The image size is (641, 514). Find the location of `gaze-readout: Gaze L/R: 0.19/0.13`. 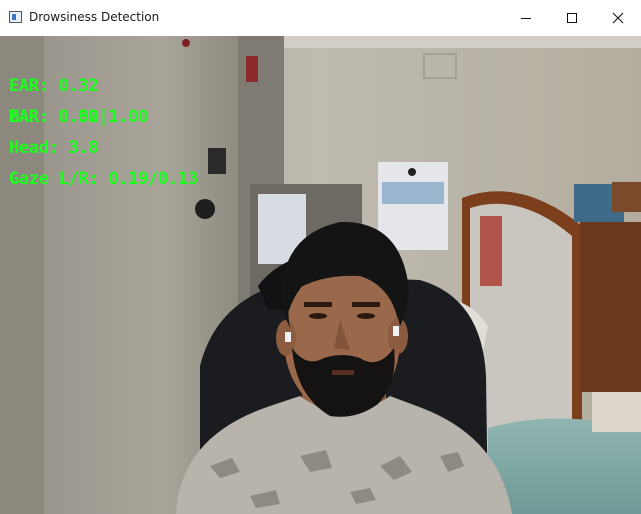

gaze-readout: Gaze L/R: 0.19/0.13 is located at coordinates (103, 179).